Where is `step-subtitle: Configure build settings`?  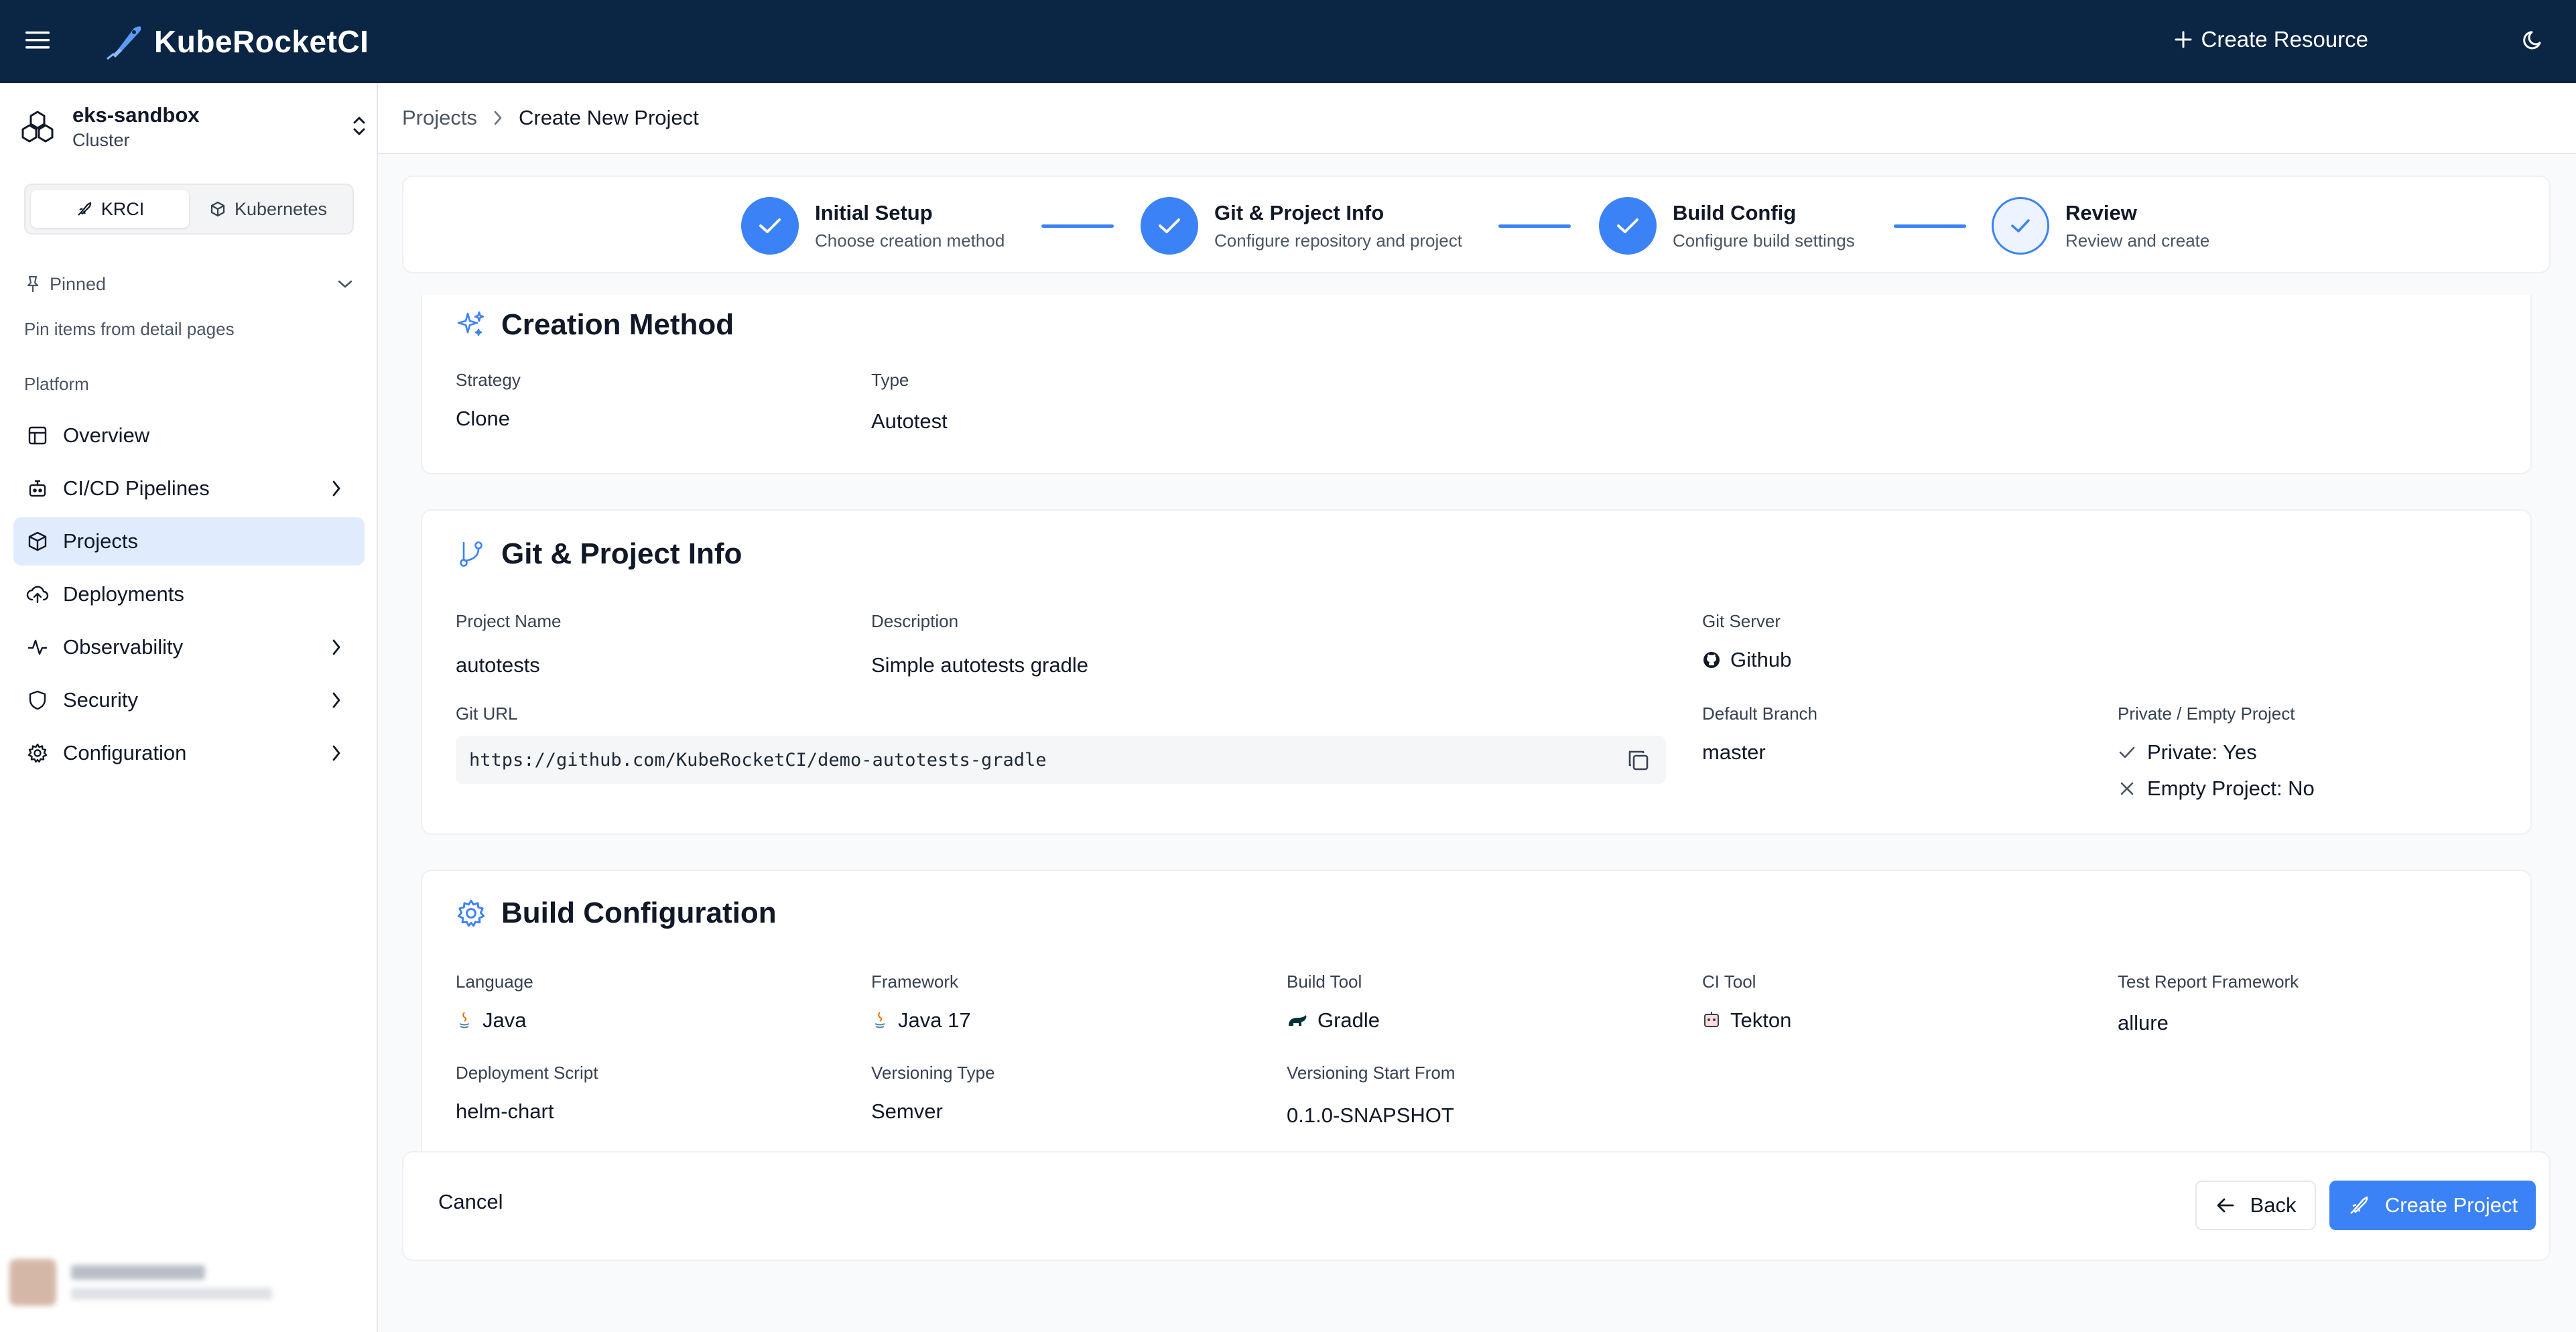
step-subtitle: Configure build settings is located at coordinates (1764, 240).